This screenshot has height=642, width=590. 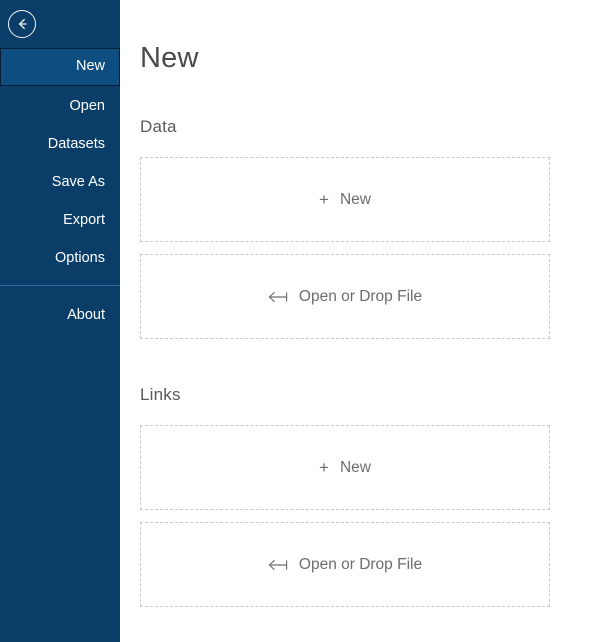 I want to click on sidebar-item-label: About, so click(x=86, y=315).